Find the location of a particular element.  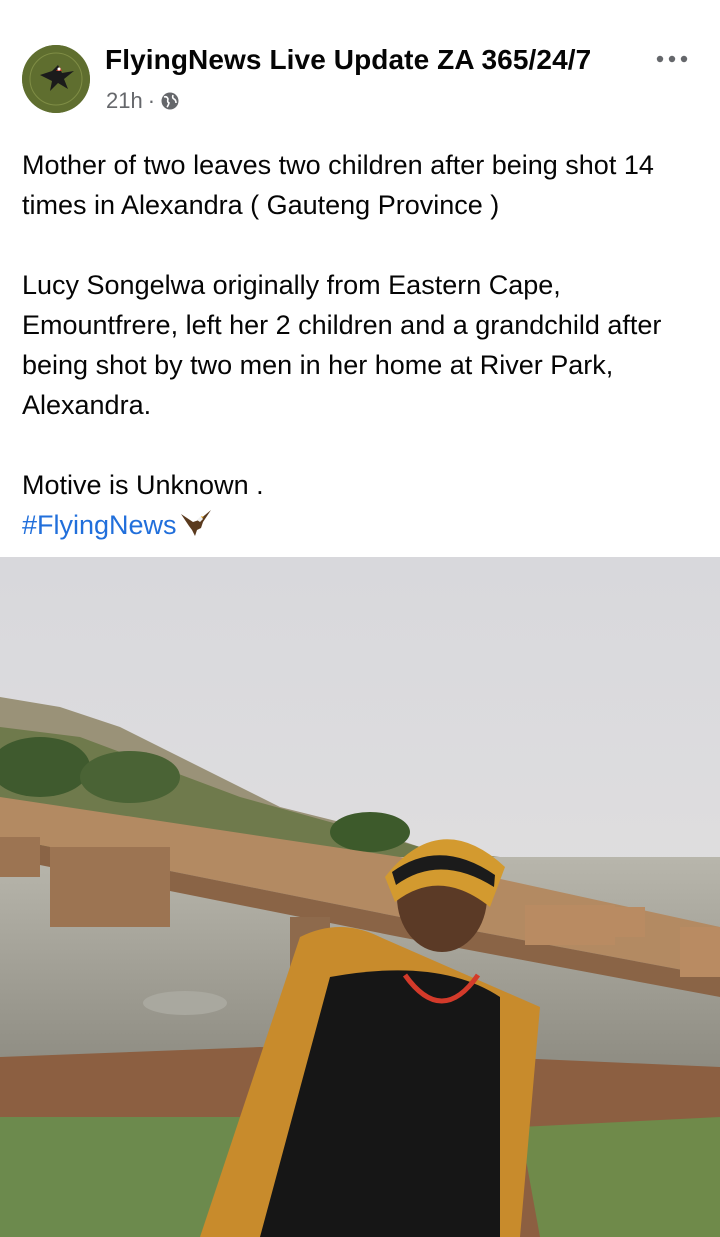

hashtag-link: #FlyingNews is located at coordinates (99, 525).